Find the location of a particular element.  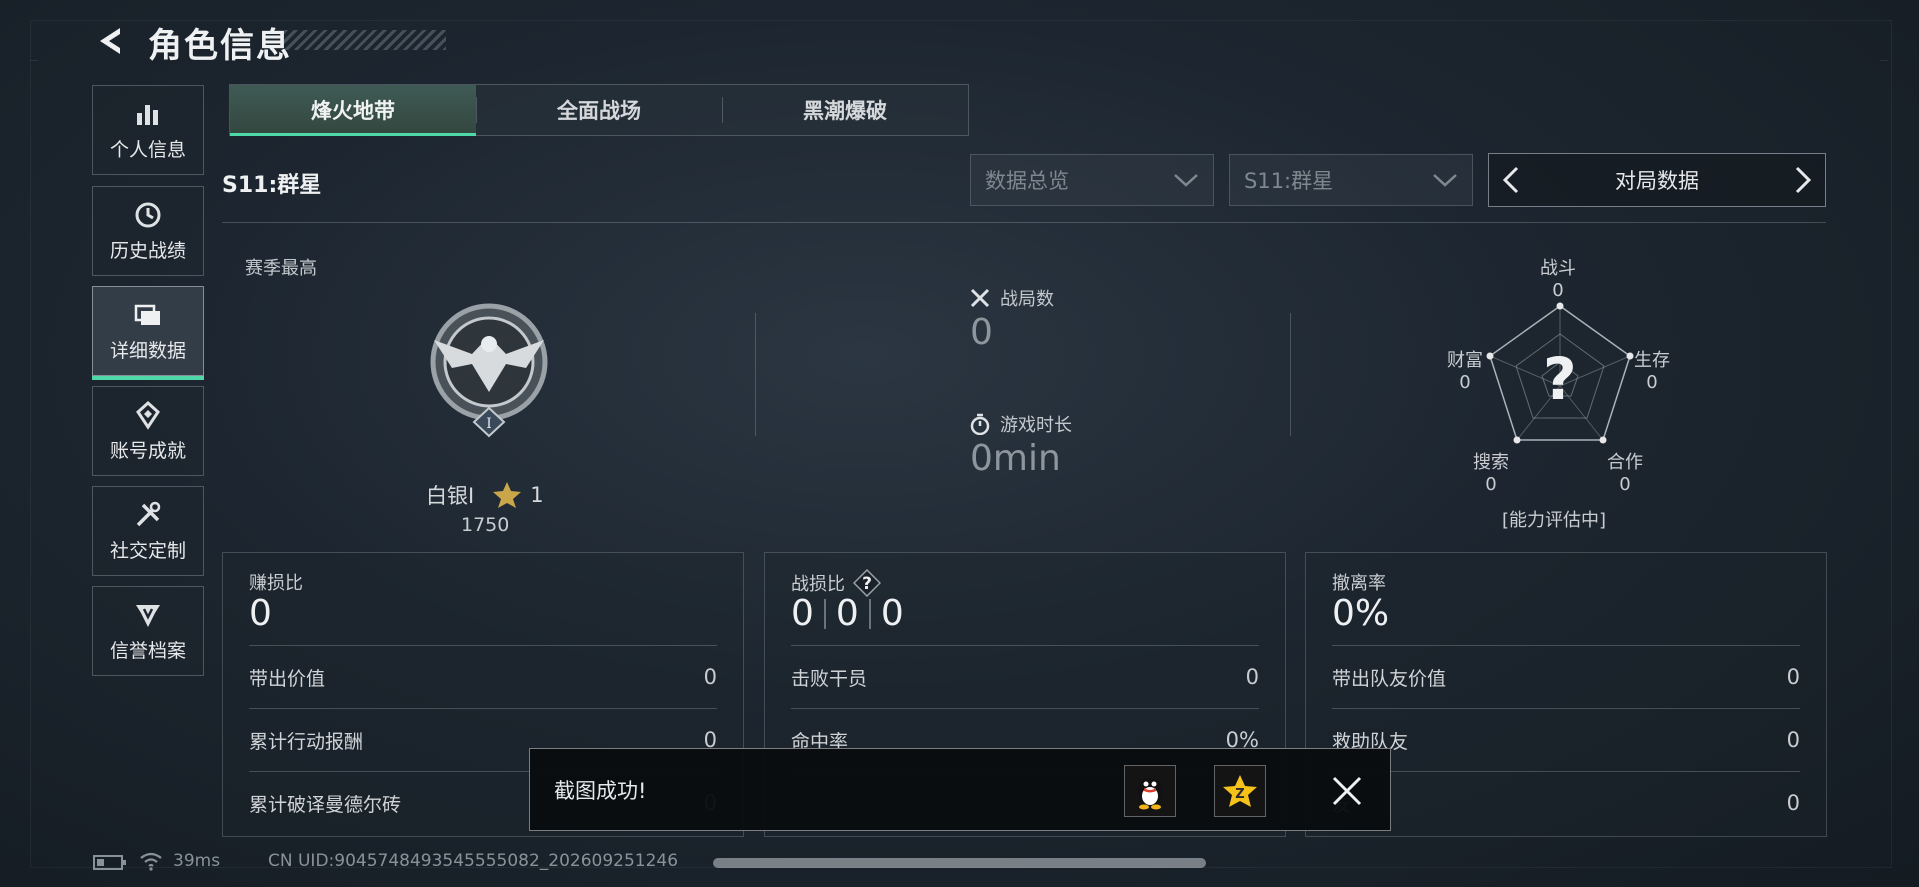

stopwatch-icon is located at coordinates (980, 424).